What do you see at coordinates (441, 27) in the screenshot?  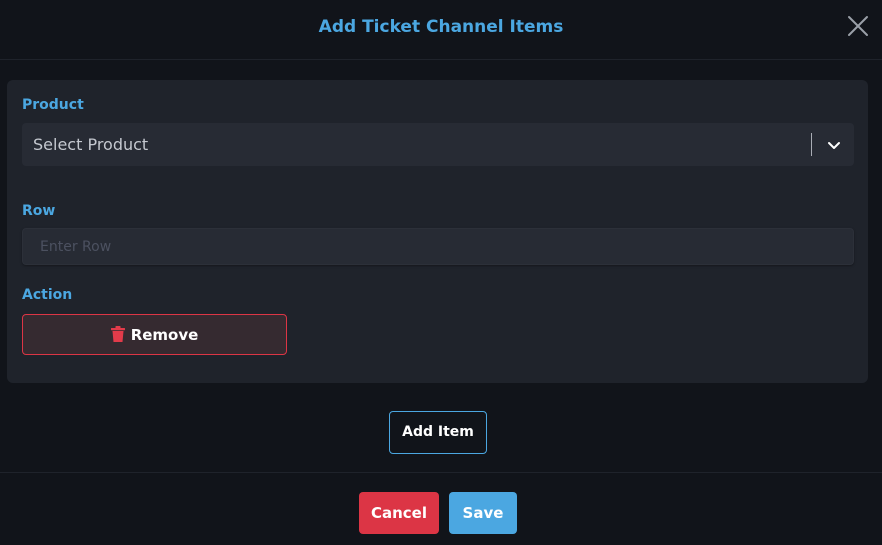 I see `modal-title: Add Ticket Channel Items` at bounding box center [441, 27].